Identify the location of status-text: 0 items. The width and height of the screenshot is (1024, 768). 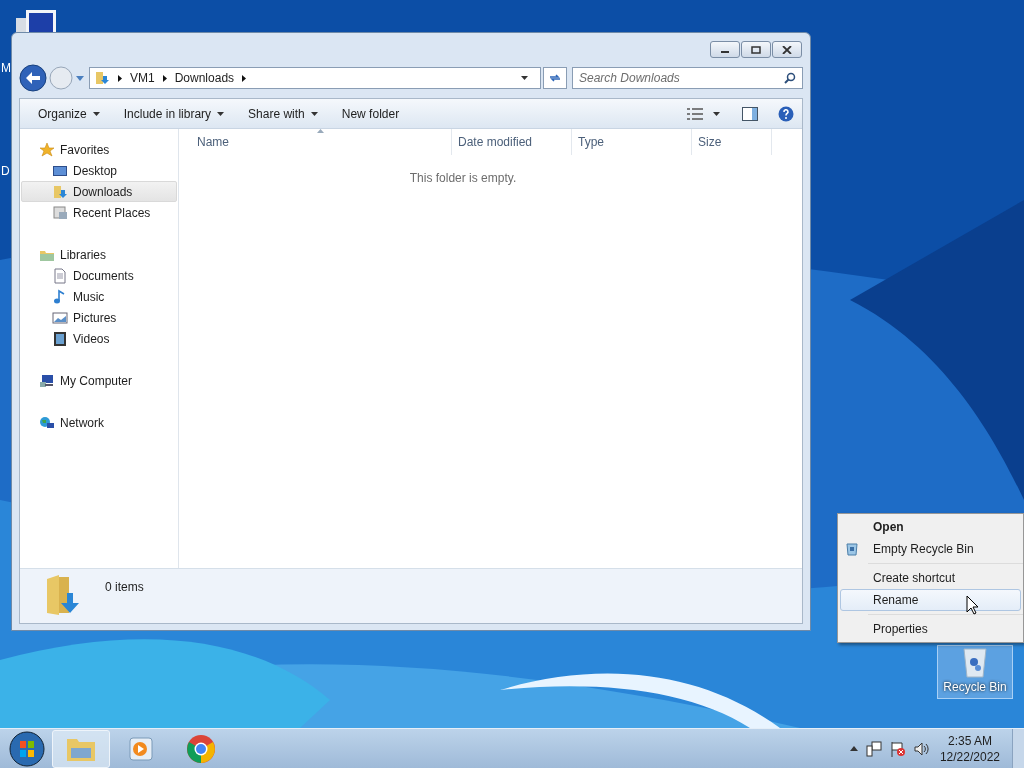
(124, 587).